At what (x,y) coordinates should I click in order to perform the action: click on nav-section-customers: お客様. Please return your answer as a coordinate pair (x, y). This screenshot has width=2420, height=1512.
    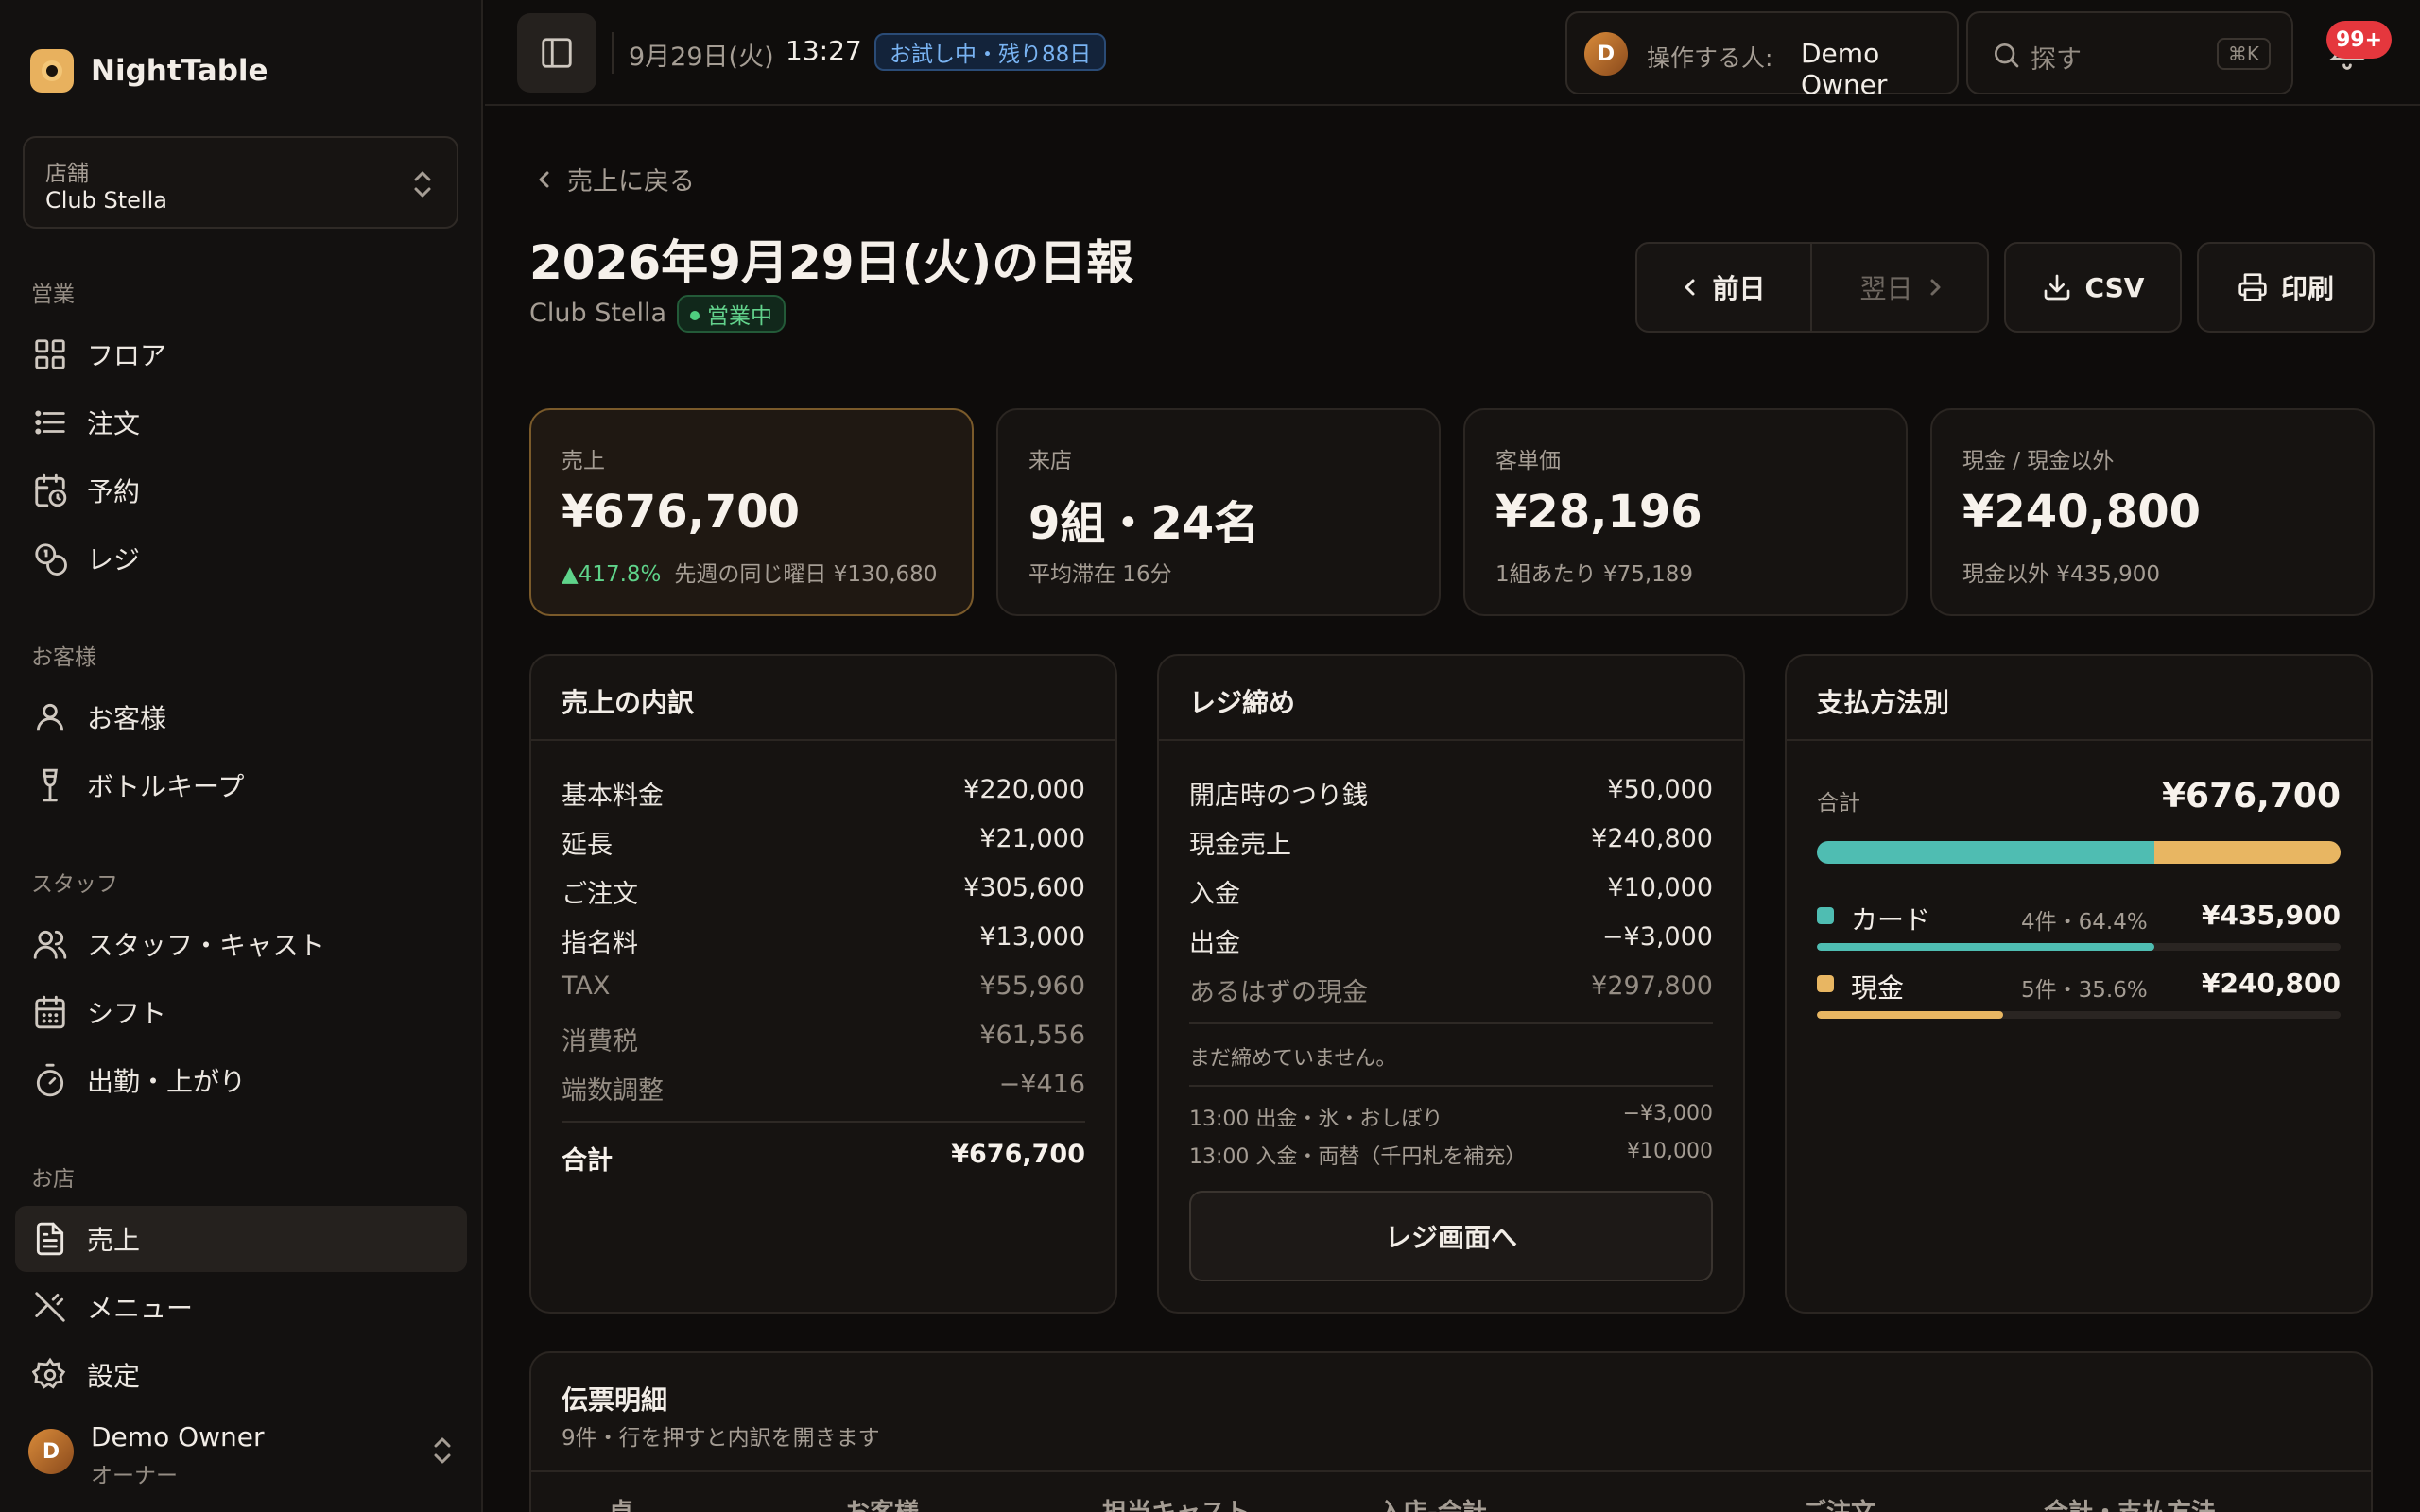
    Looking at the image, I should click on (63, 657).